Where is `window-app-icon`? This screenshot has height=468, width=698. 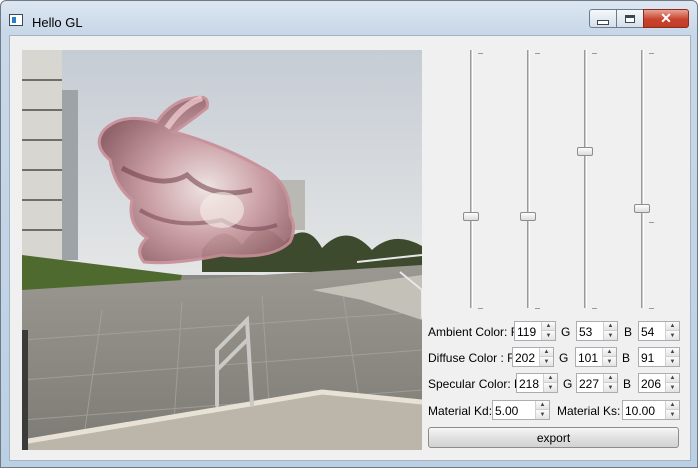
window-app-icon is located at coordinates (16, 20).